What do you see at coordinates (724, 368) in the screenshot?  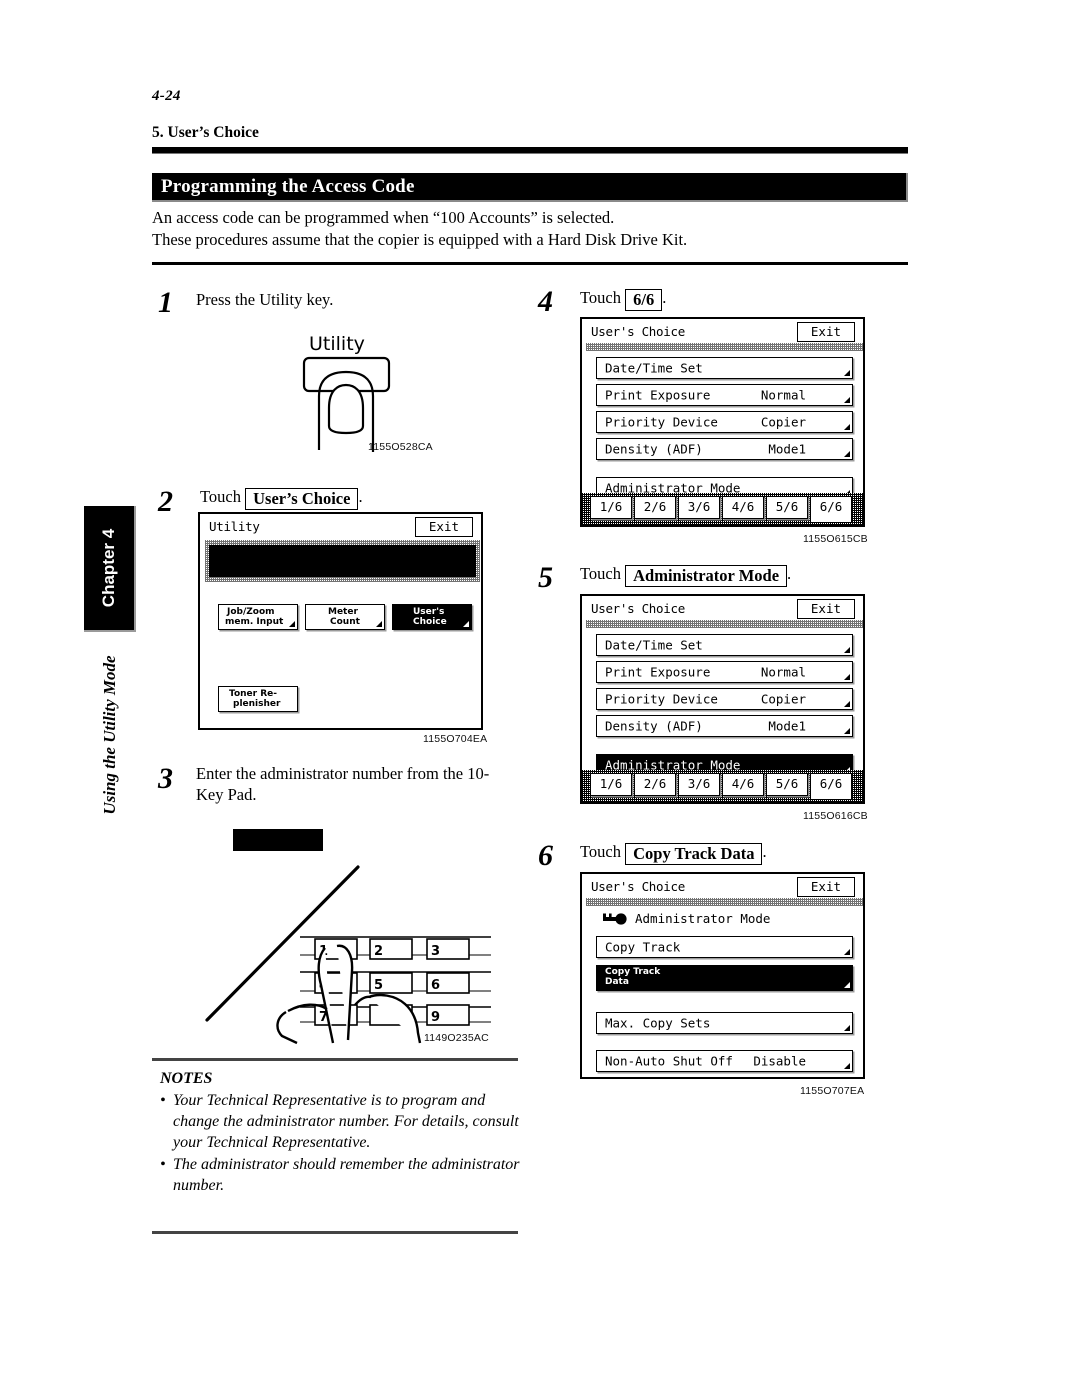 I see `lcd-a-row-date-time-set: Date/Time Set` at bounding box center [724, 368].